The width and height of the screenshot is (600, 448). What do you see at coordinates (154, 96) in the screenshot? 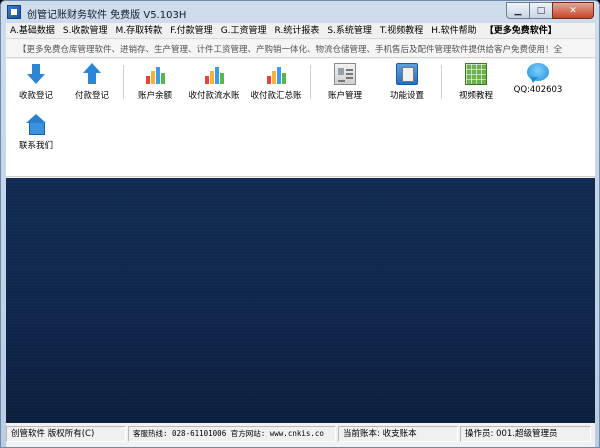
I see `account-balance-label: 账户余额` at bounding box center [154, 96].